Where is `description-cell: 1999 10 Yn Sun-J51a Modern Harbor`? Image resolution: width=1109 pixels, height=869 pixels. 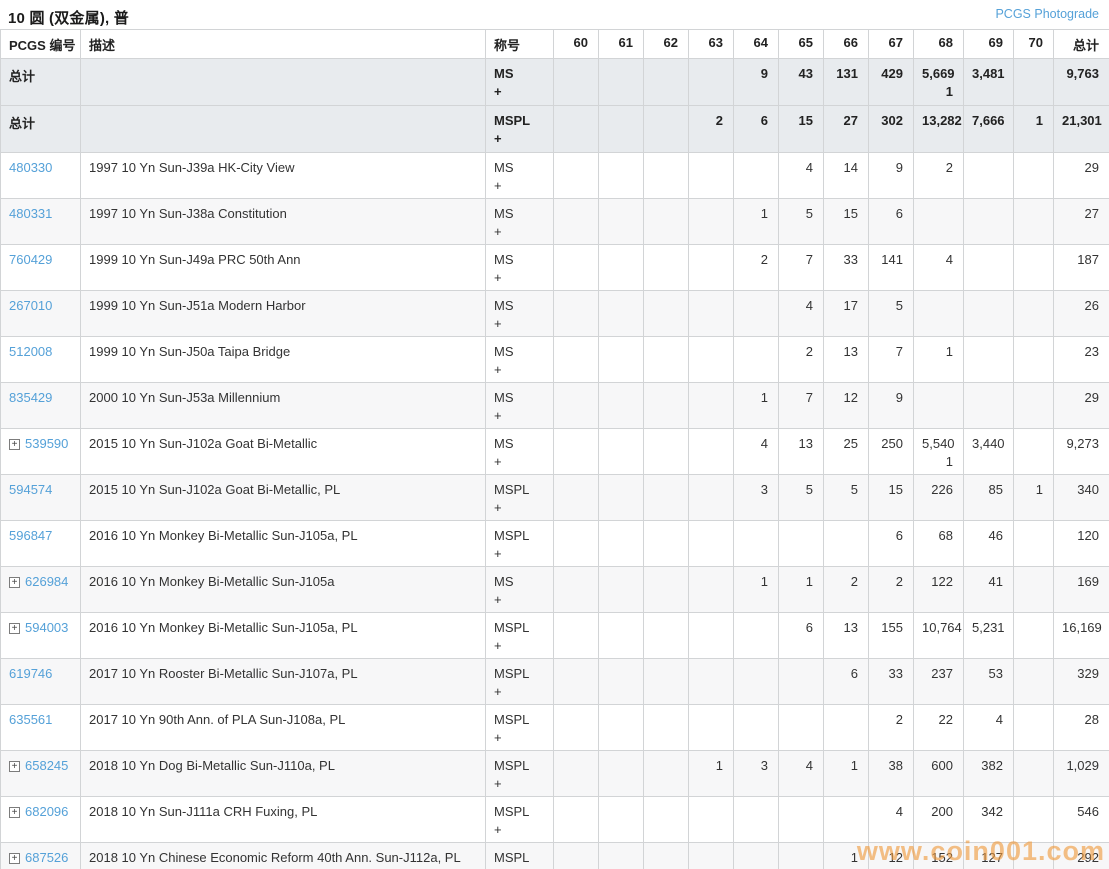 description-cell: 1999 10 Yn Sun-J51a Modern Harbor is located at coordinates (283, 313).